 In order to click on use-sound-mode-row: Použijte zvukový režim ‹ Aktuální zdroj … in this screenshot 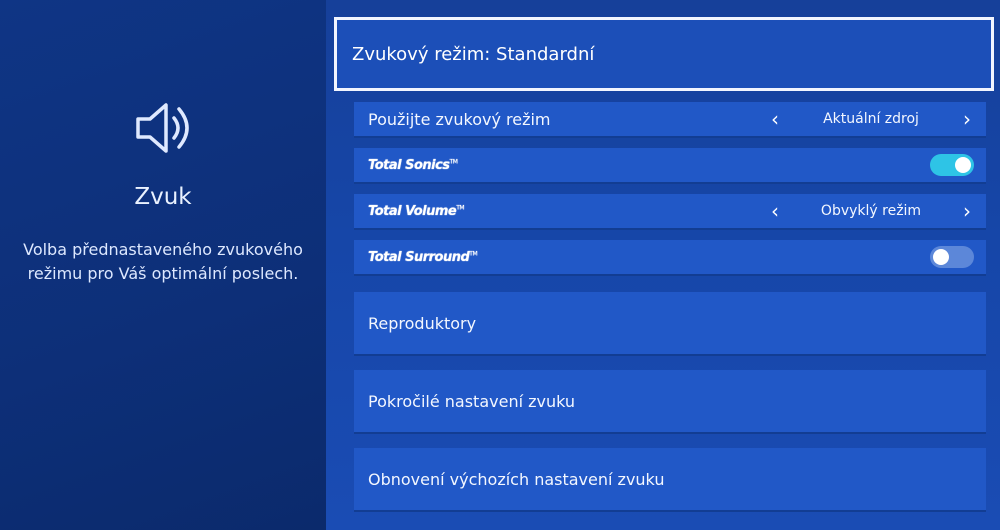, I will do `click(670, 120)`.